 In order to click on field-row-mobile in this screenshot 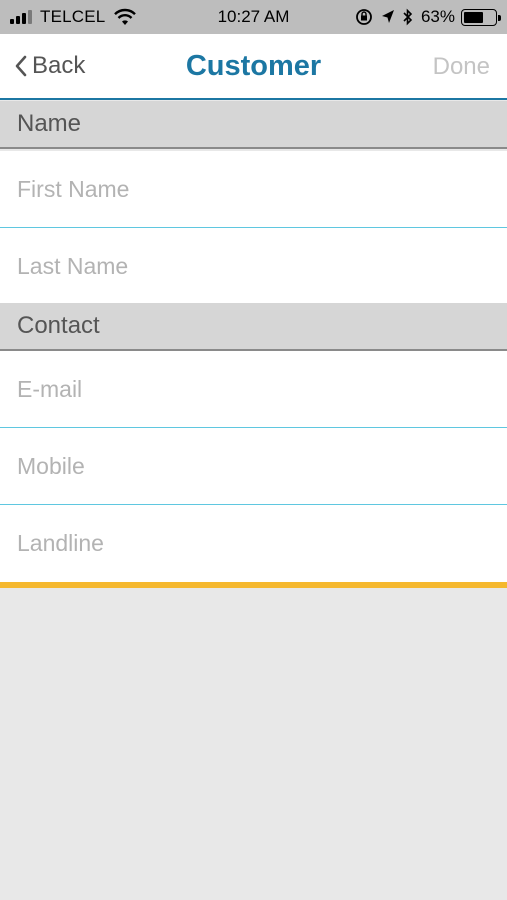, I will do `click(253, 466)`.